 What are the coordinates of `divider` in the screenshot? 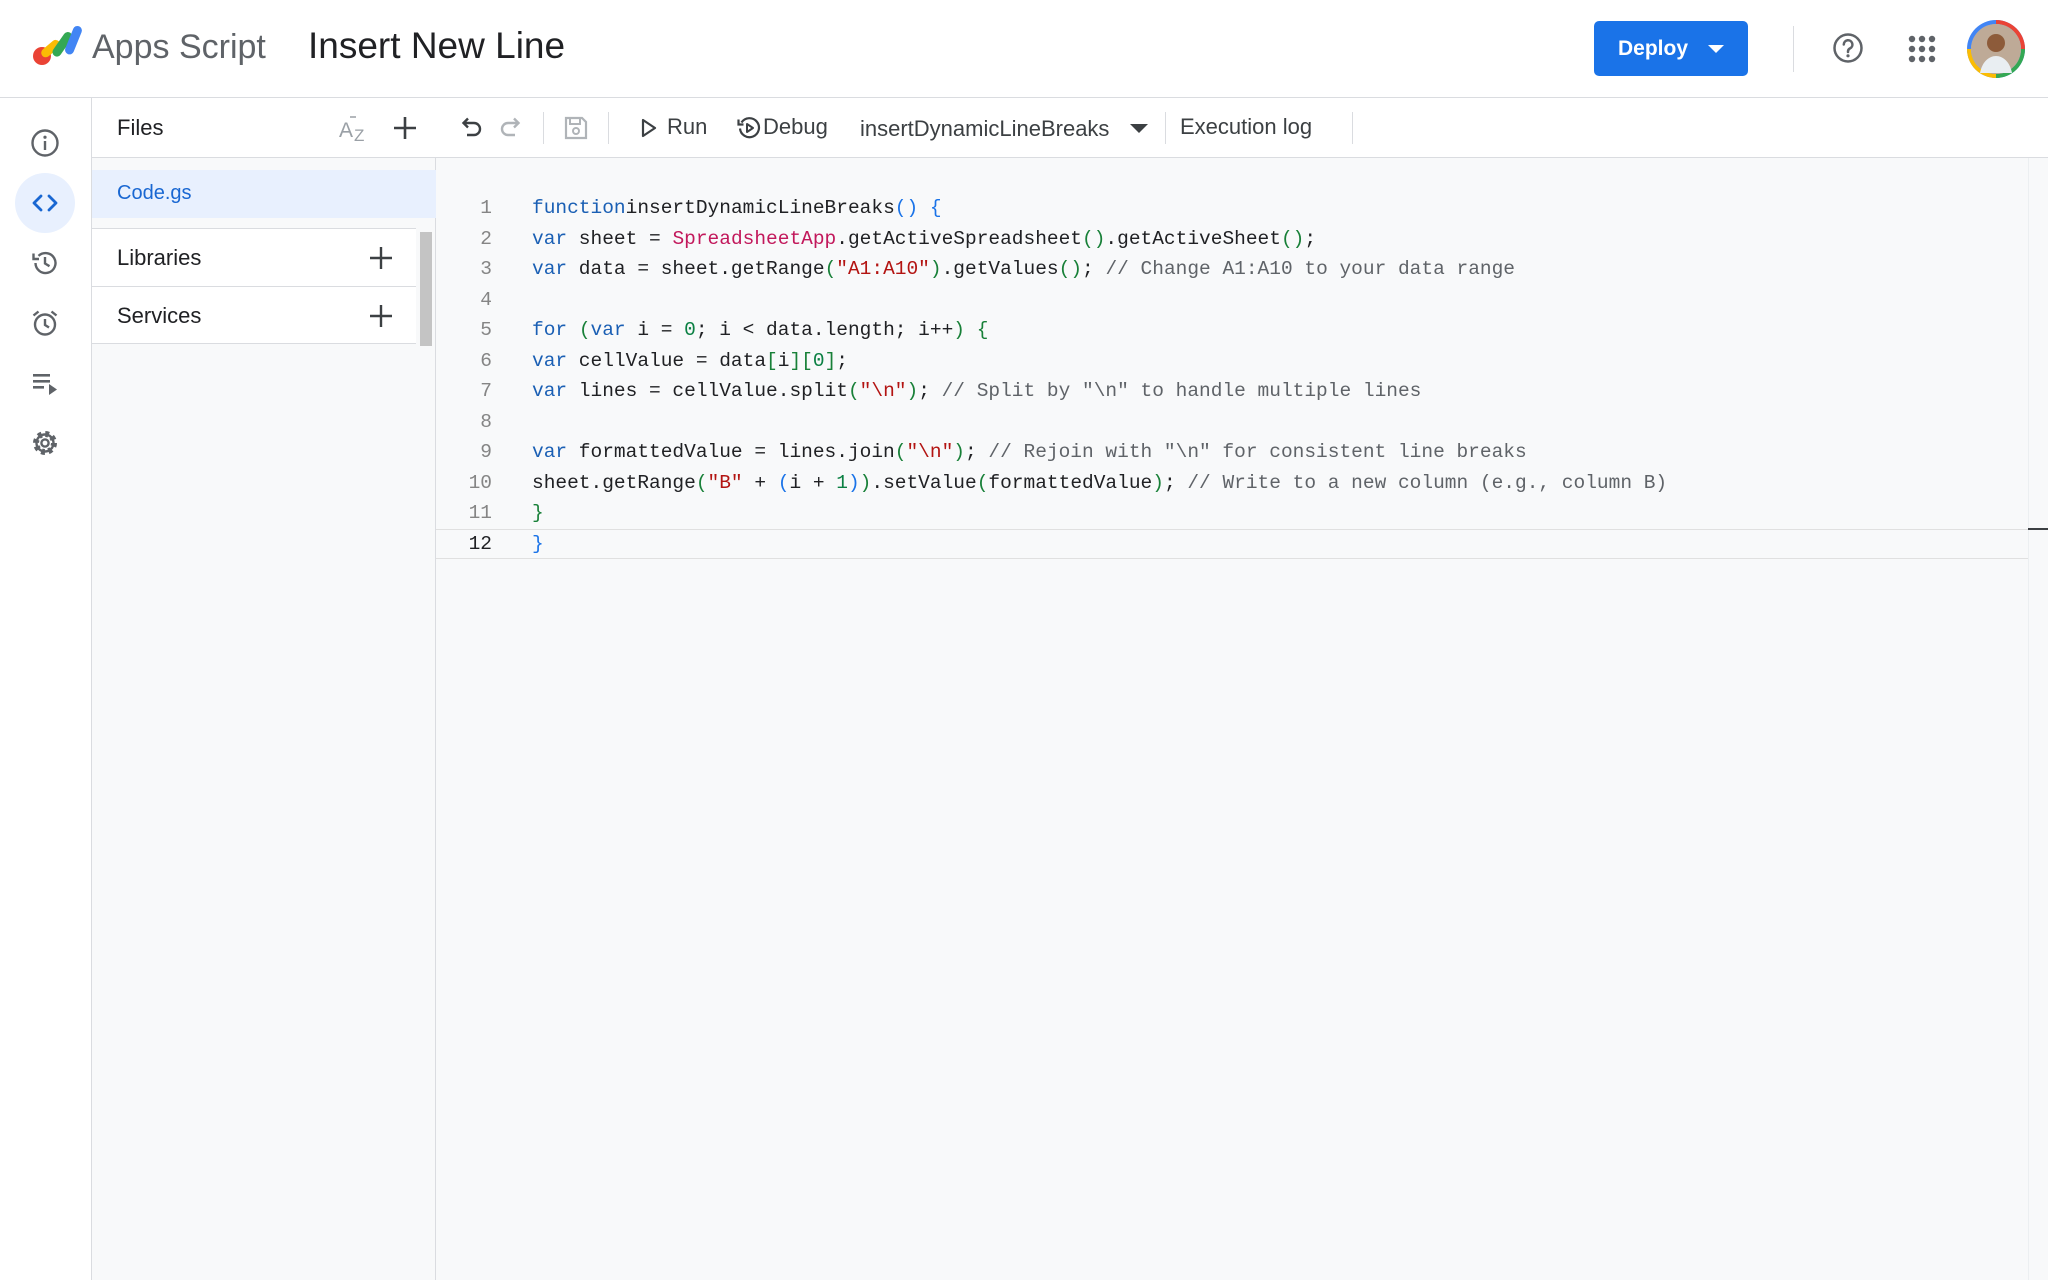 It's located at (1793, 49).